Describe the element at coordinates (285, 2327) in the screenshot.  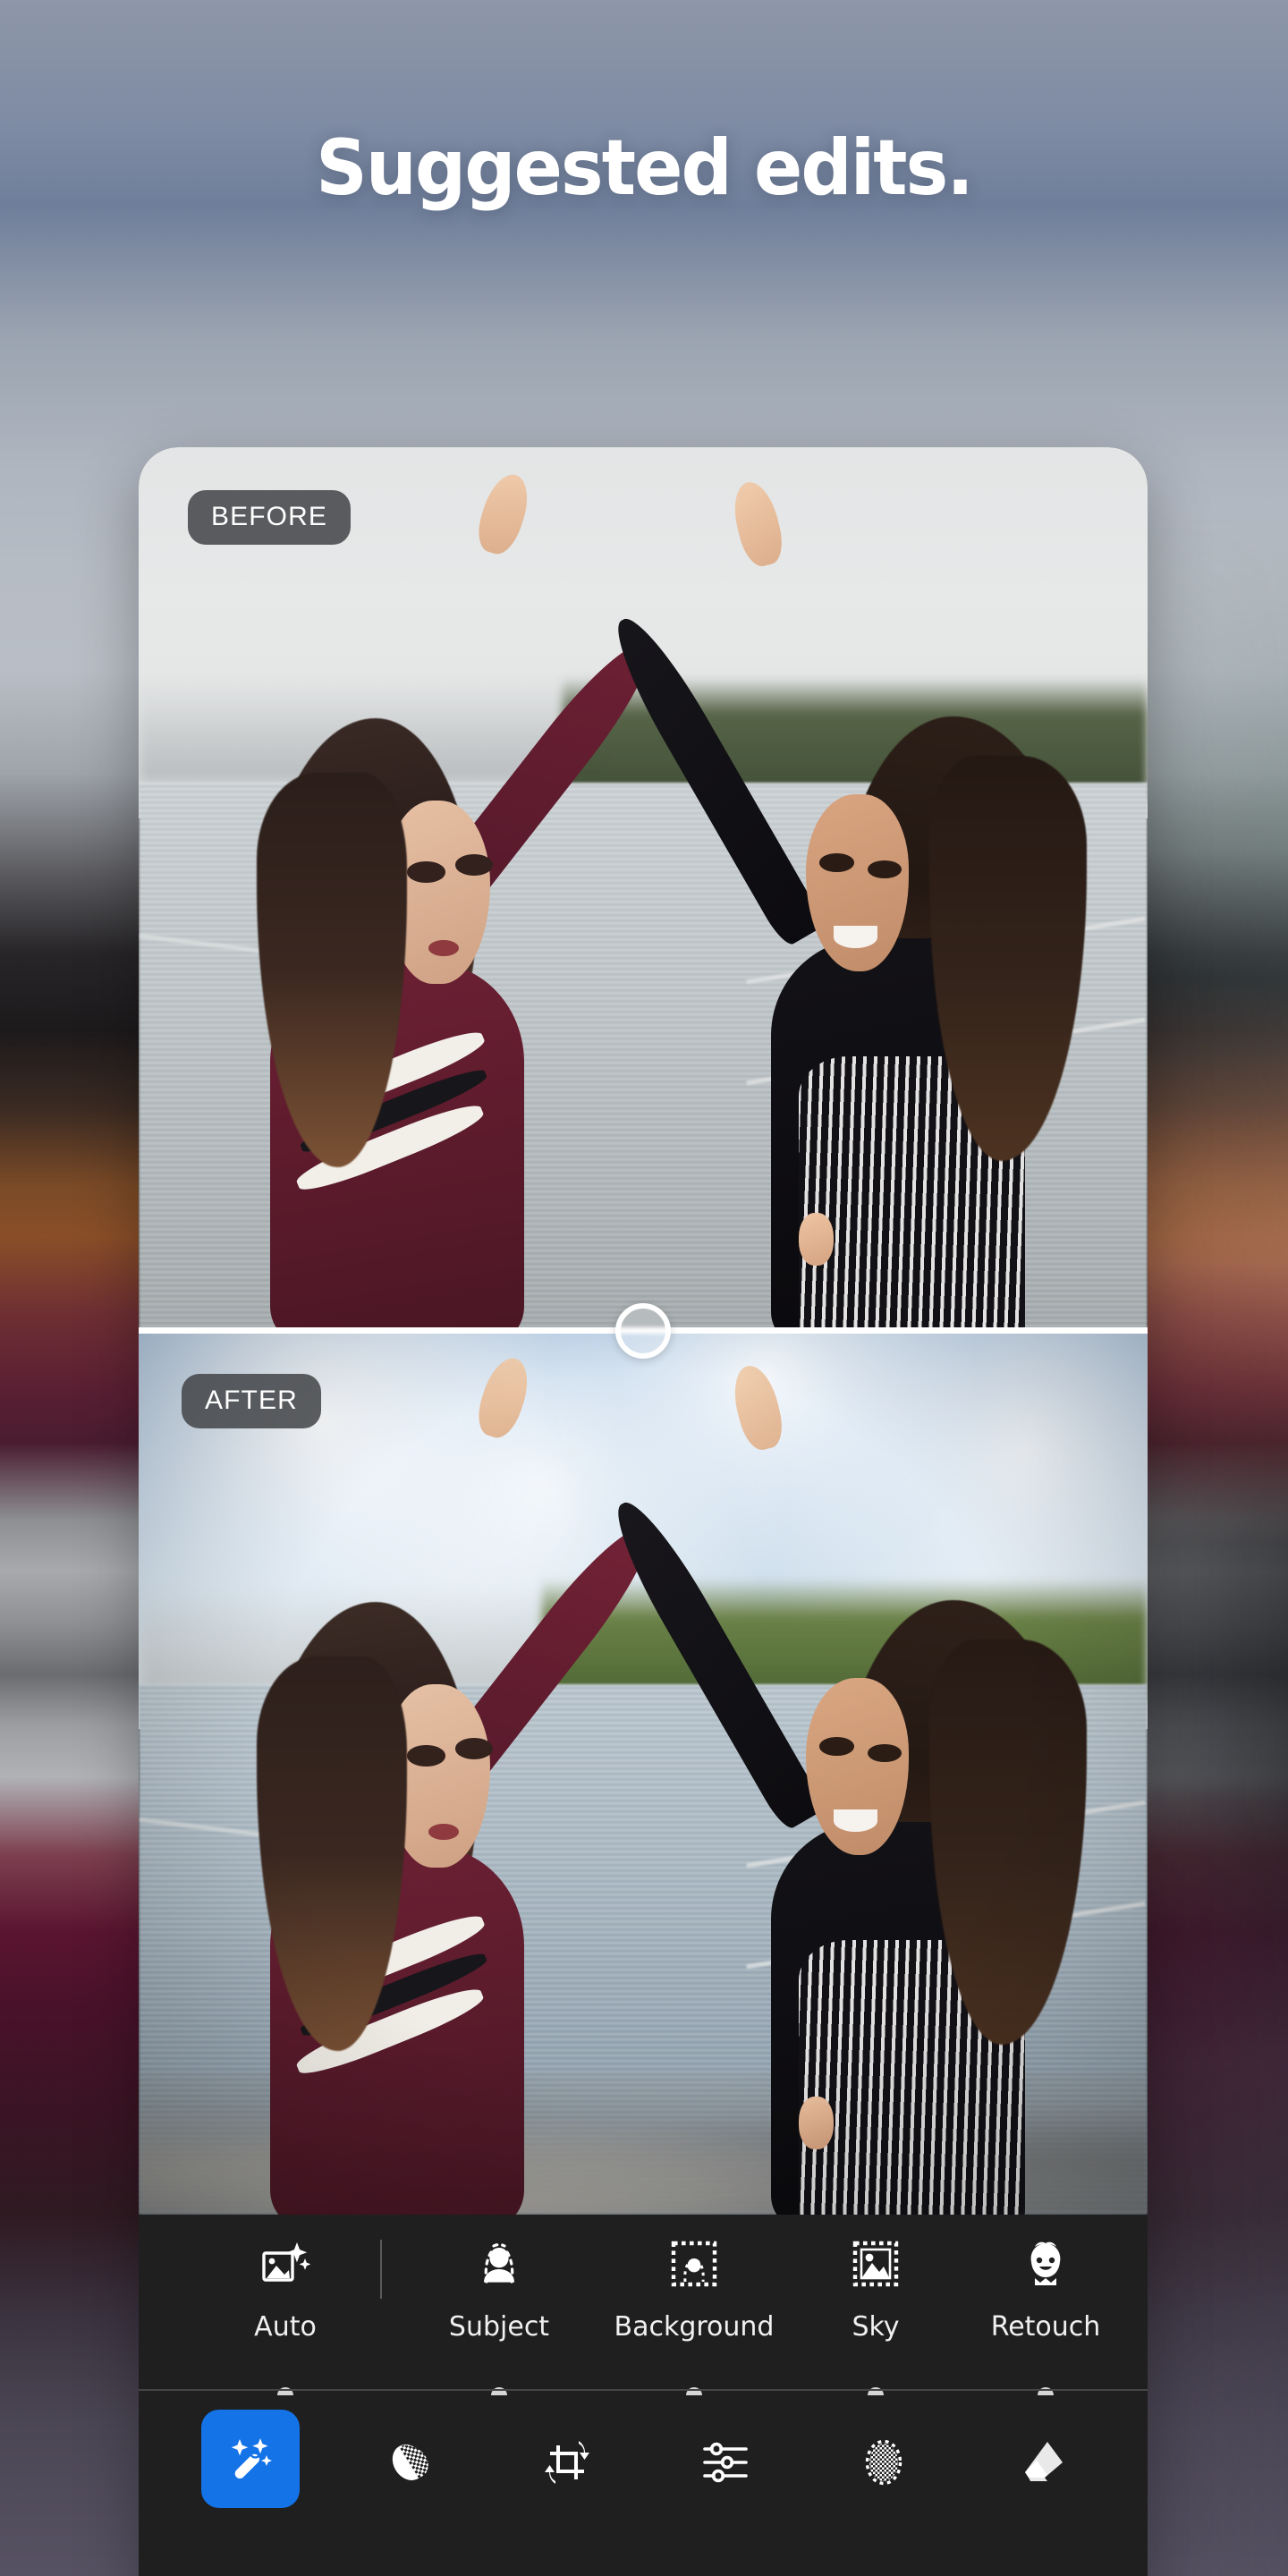
I see `suggestion-auto-label: Auto` at that location.